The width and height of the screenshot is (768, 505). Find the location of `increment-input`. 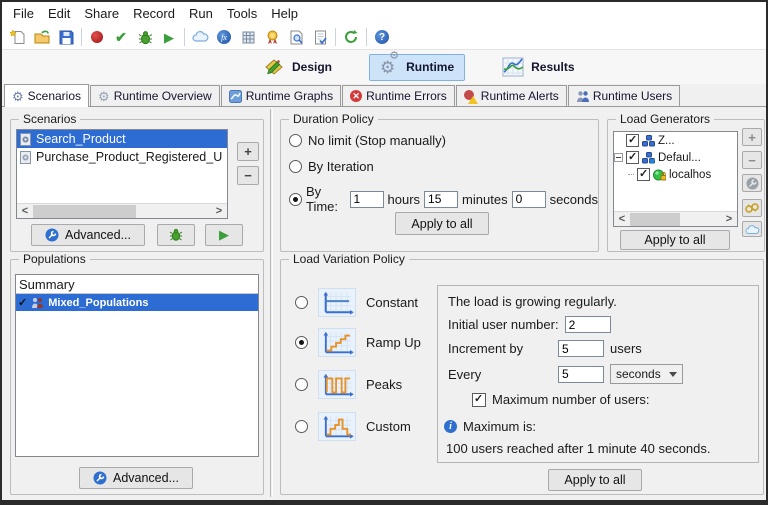

increment-input is located at coordinates (581, 348).